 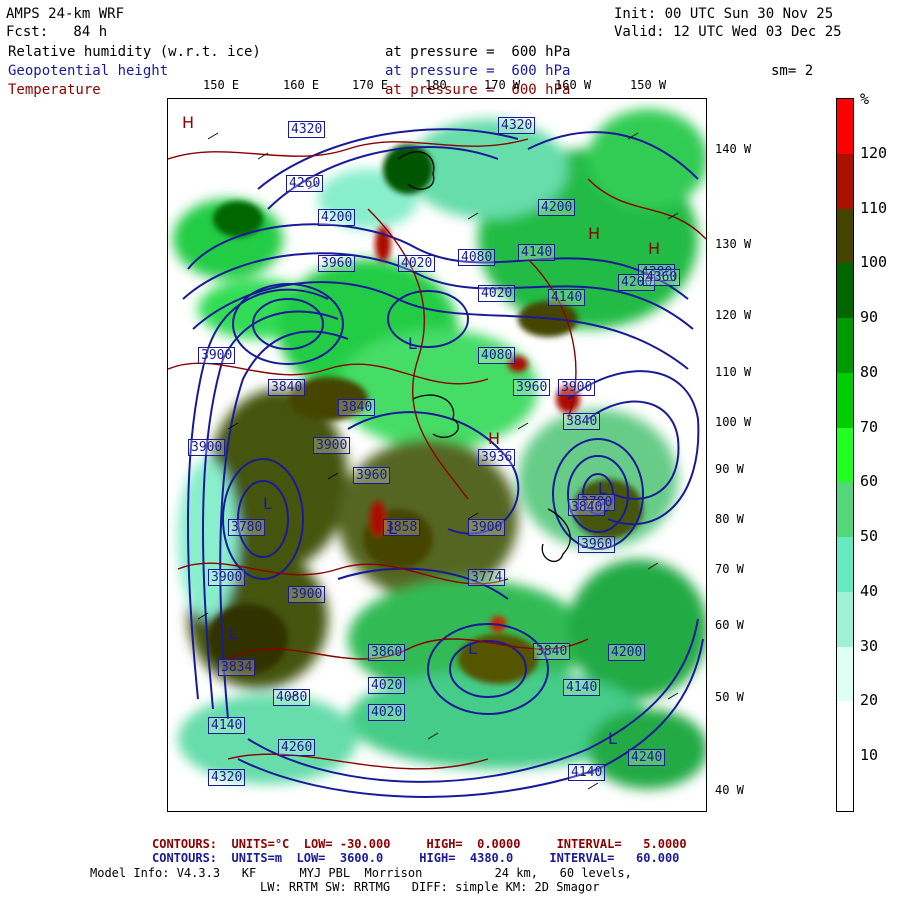 I want to click on colorbar-tick: 70, so click(x=869, y=426).